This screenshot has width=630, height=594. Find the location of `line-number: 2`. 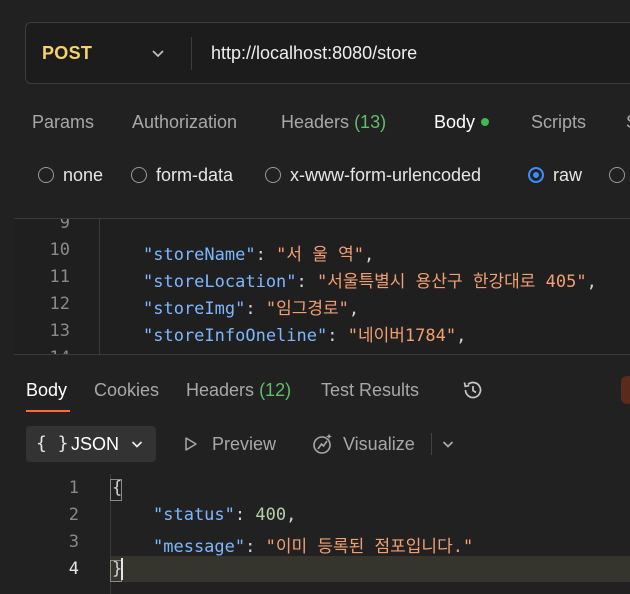

line-number: 2 is located at coordinates (73, 515).